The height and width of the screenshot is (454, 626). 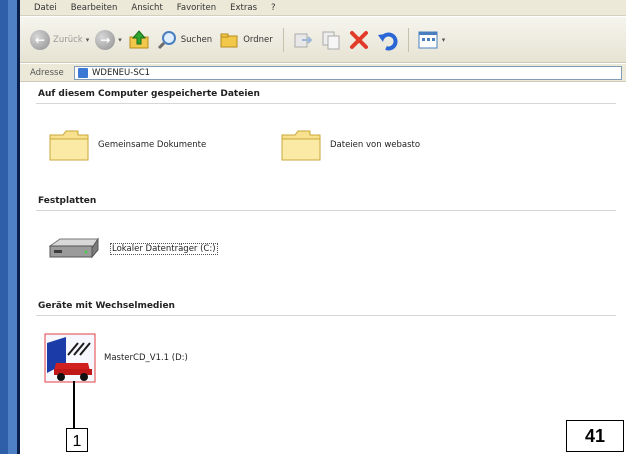 I want to click on menu-bearbeiten: Bearbeiten, so click(x=94, y=8).